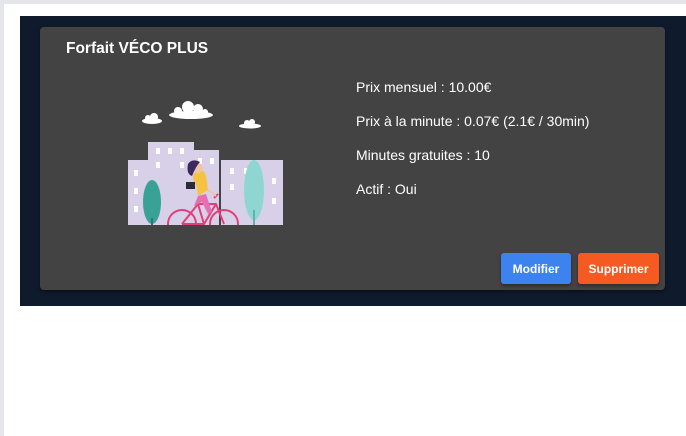 The image size is (686, 436). What do you see at coordinates (424, 87) in the screenshot?
I see `monthly-price: Prix mensuel : 10.00€` at bounding box center [424, 87].